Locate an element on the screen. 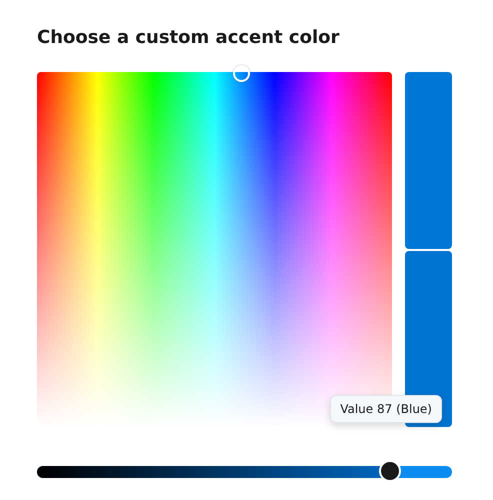 Image resolution: width=493 pixels, height=500 pixels. color-selector-handle is located at coordinates (241, 73).